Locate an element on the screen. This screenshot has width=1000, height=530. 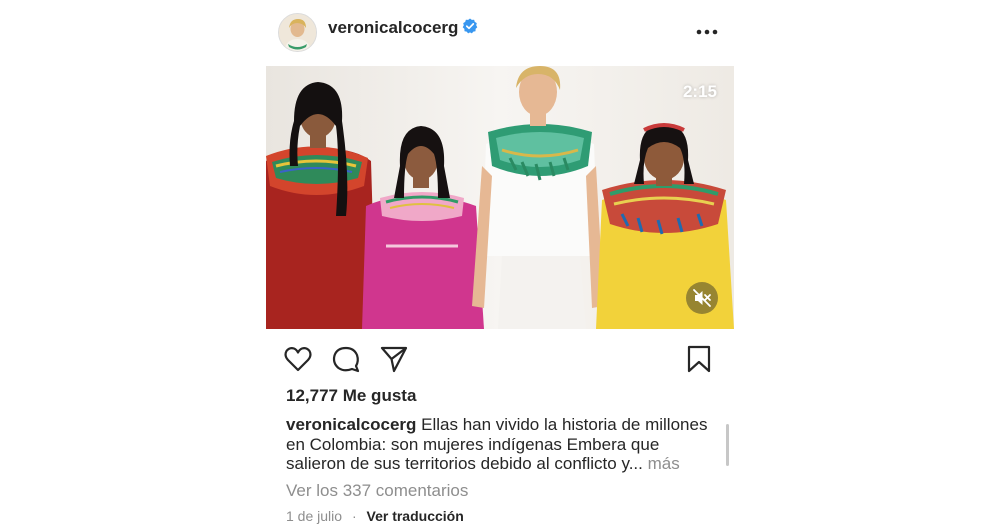
comment-button is located at coordinates (346, 359).